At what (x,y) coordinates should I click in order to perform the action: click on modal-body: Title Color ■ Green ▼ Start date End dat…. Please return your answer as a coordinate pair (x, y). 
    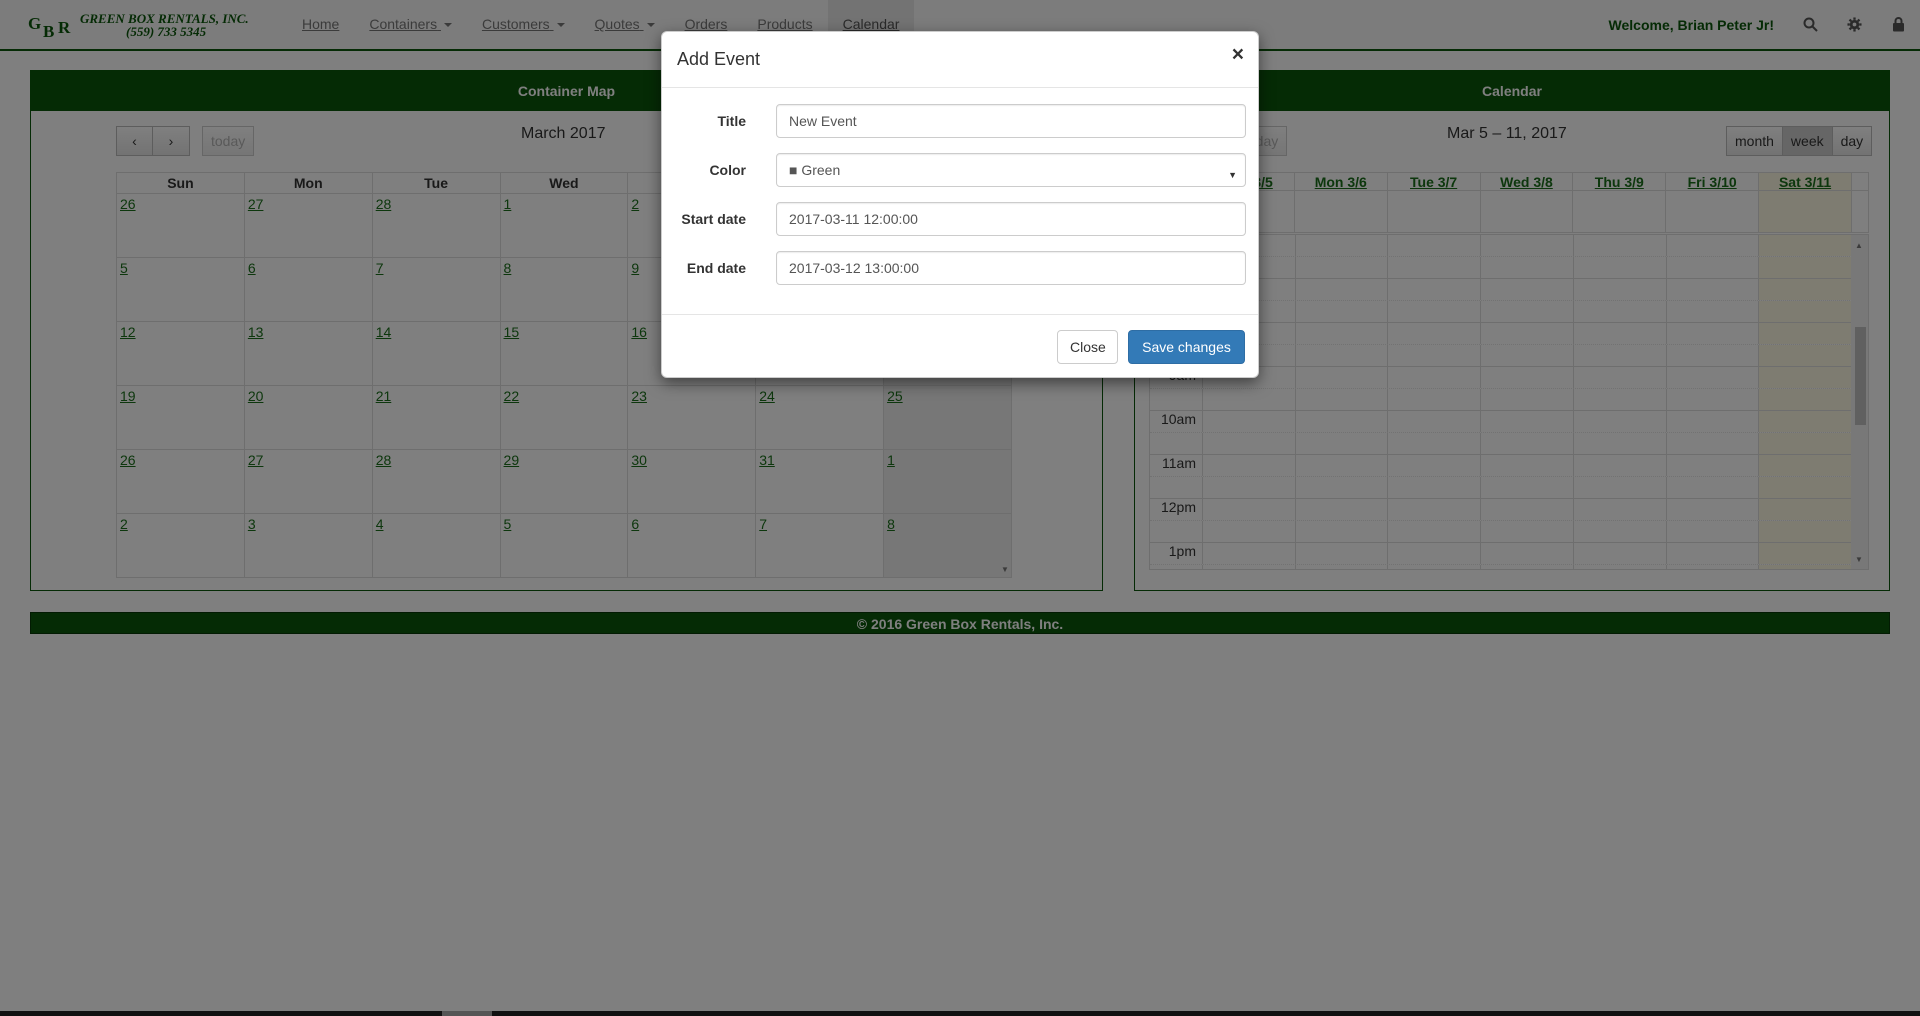
    Looking at the image, I should click on (960, 203).